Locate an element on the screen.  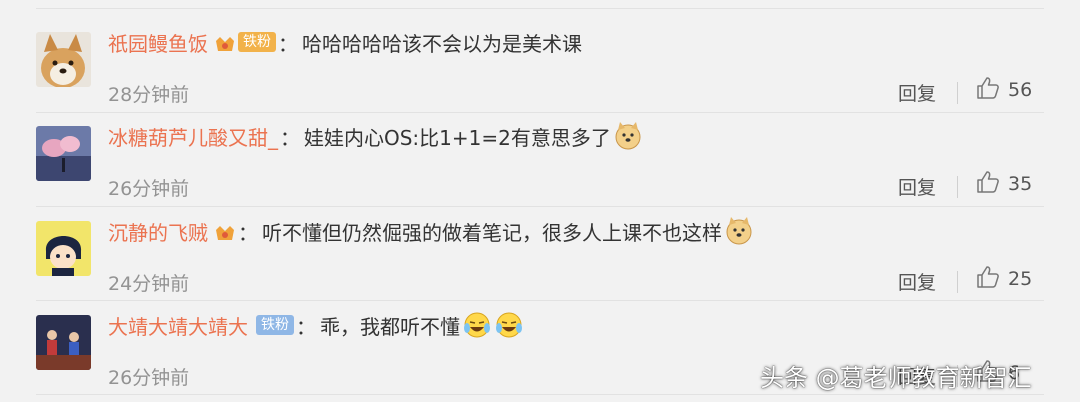
comment-time: 28分钟前 is located at coordinates (149, 95).